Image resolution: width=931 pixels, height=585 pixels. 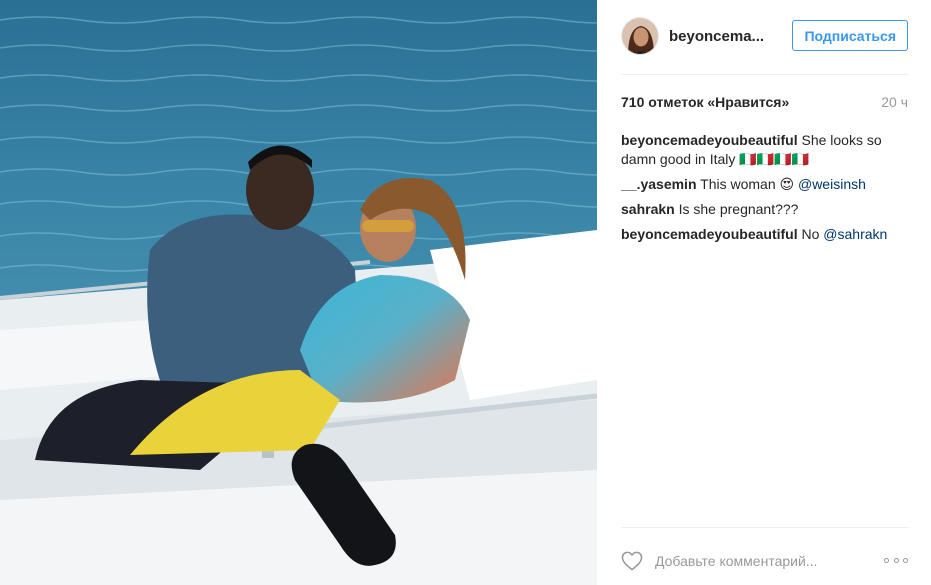 I want to click on post-footer, so click(x=764, y=561).